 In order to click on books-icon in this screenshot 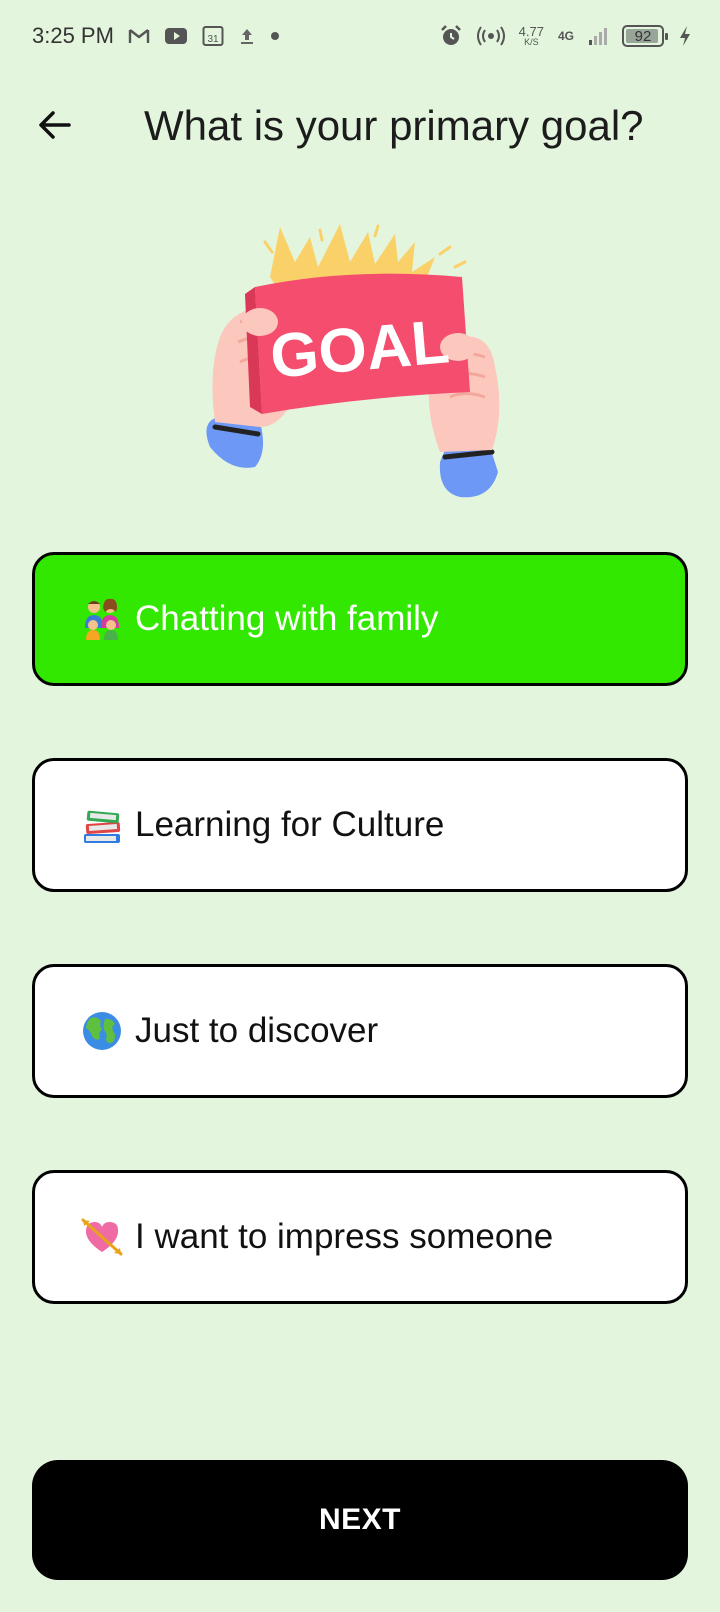, I will do `click(102, 825)`.